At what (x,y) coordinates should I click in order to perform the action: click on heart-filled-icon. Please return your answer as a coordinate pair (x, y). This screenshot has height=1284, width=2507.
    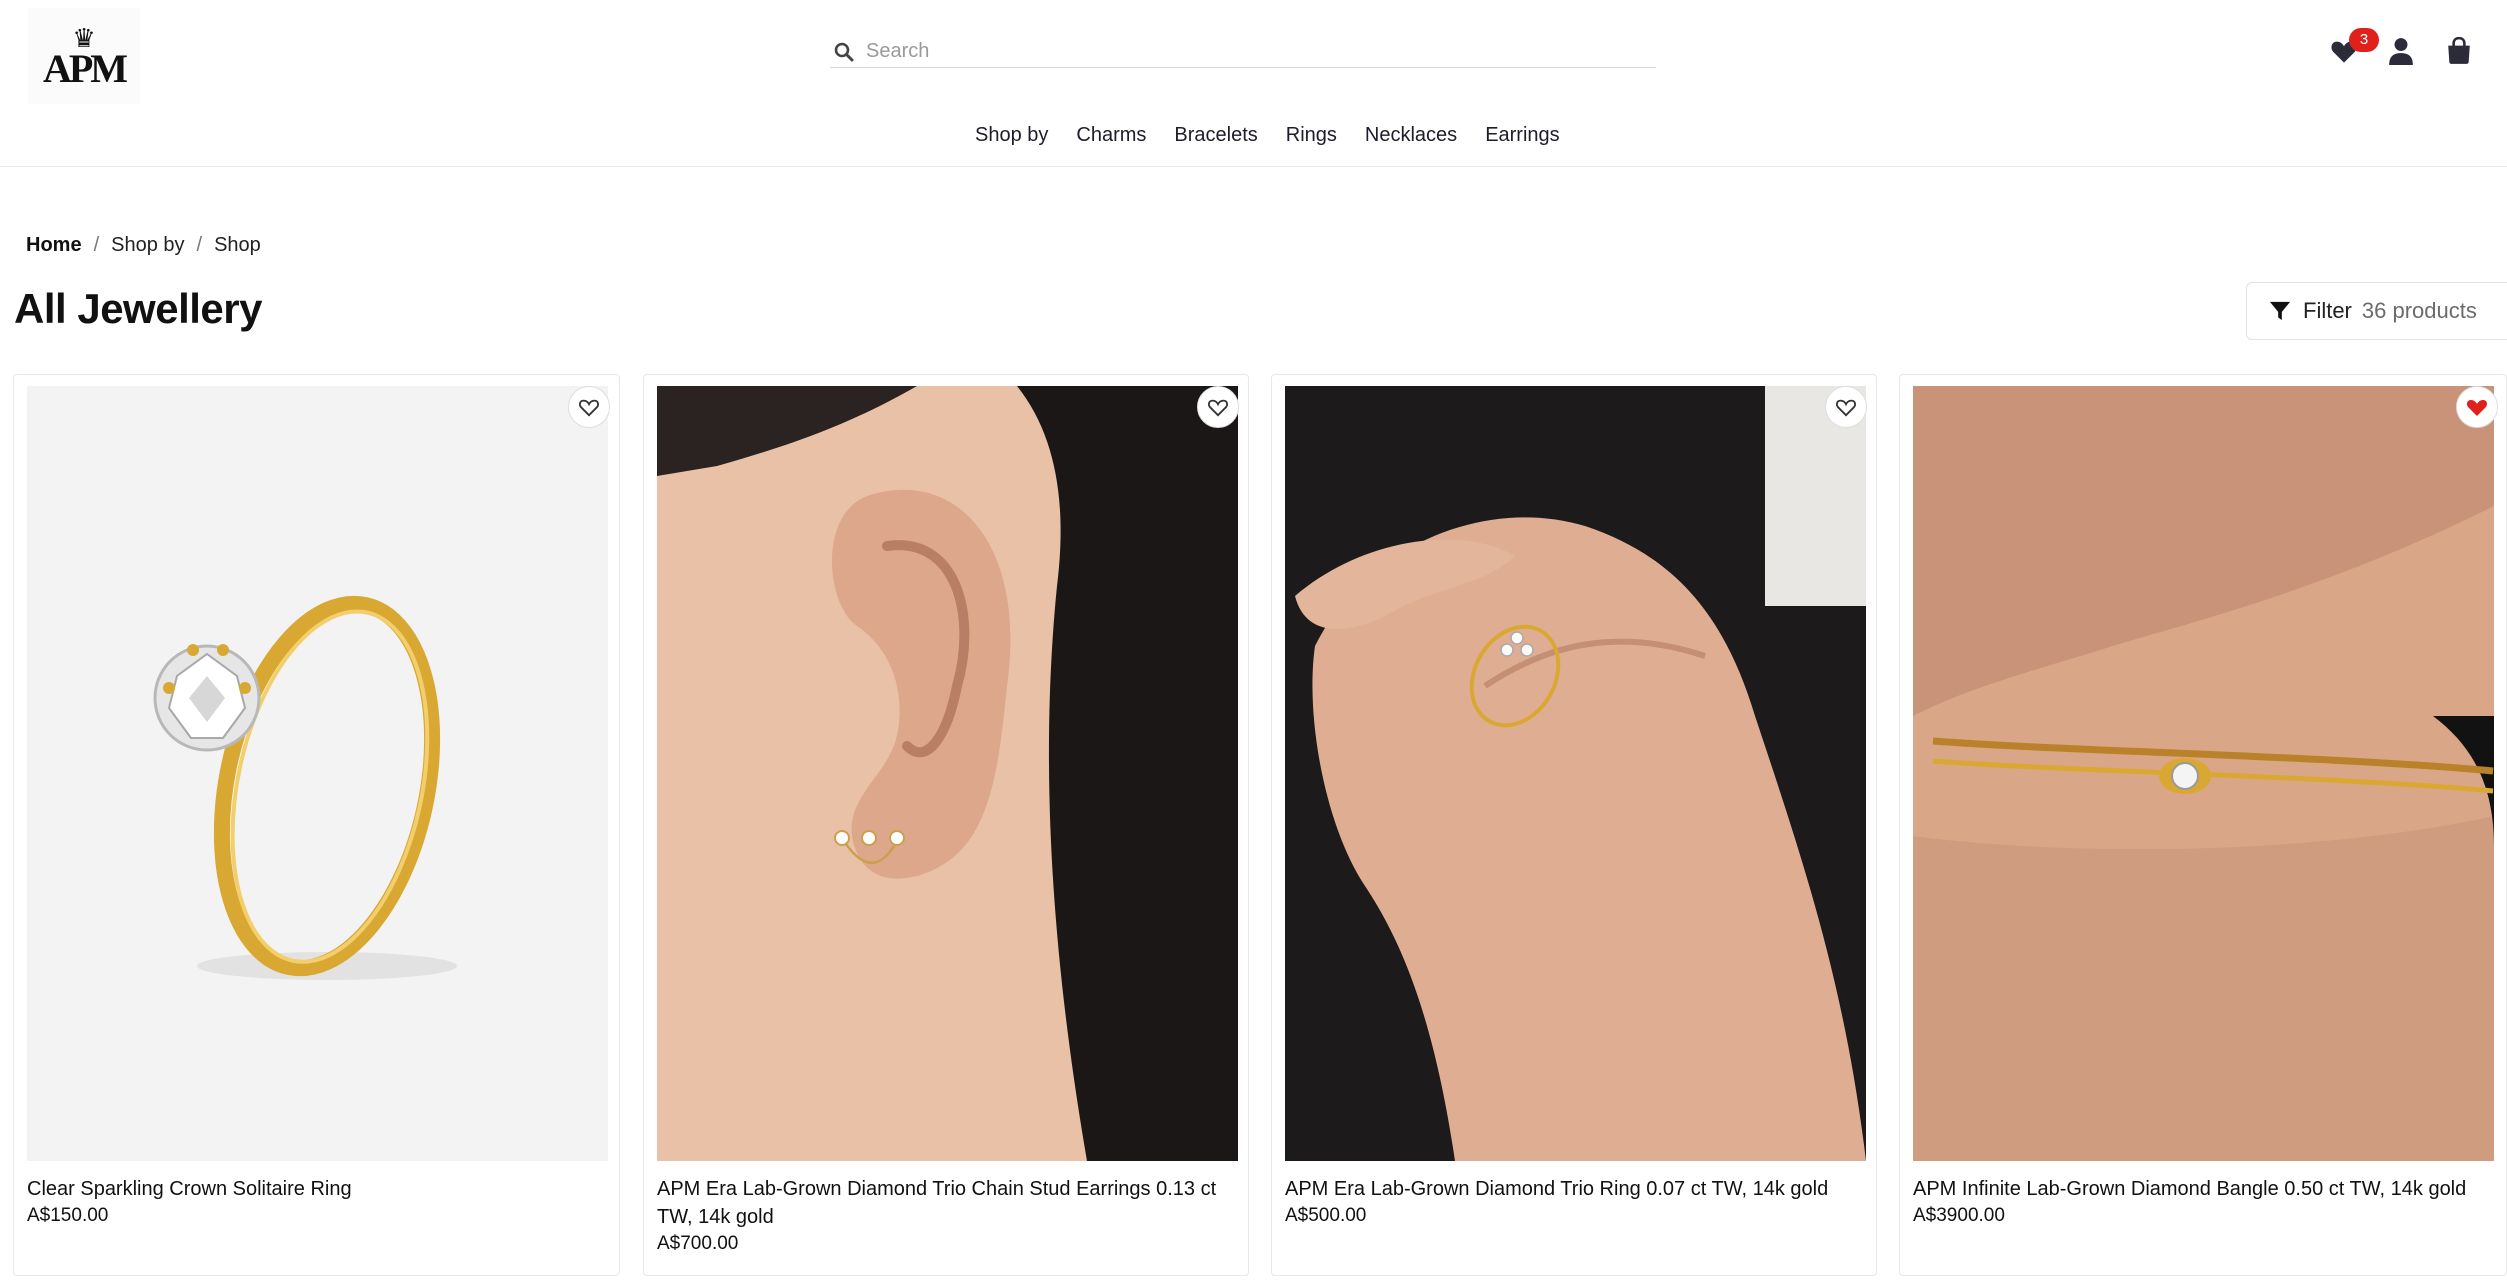
    Looking at the image, I should click on (2477, 408).